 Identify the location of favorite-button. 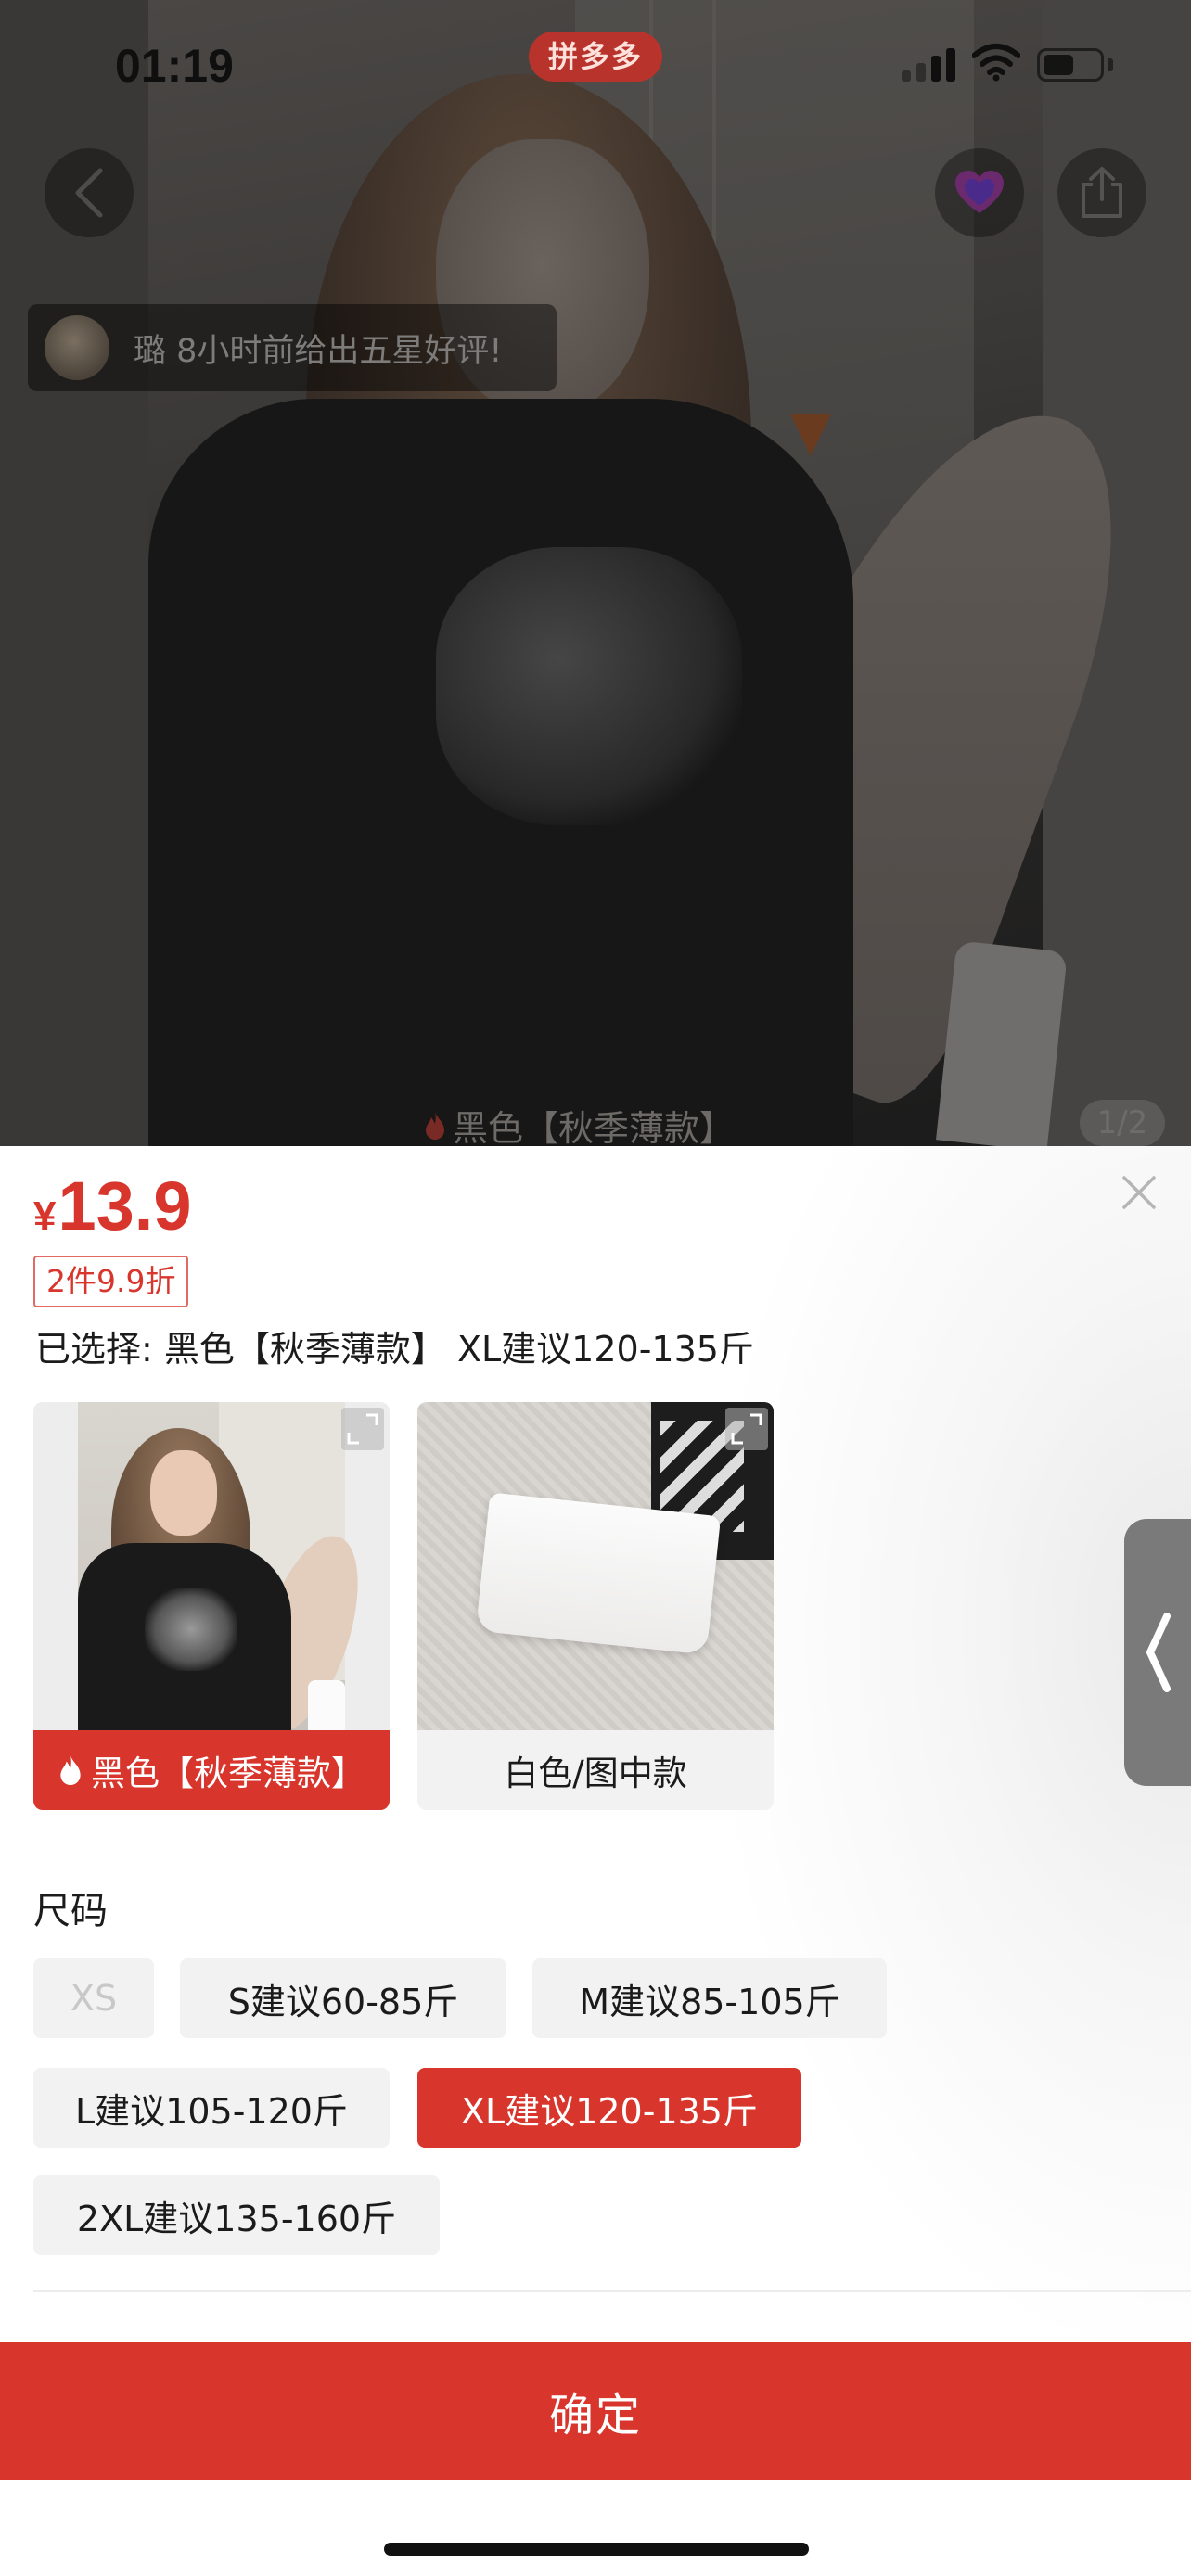
(980, 192).